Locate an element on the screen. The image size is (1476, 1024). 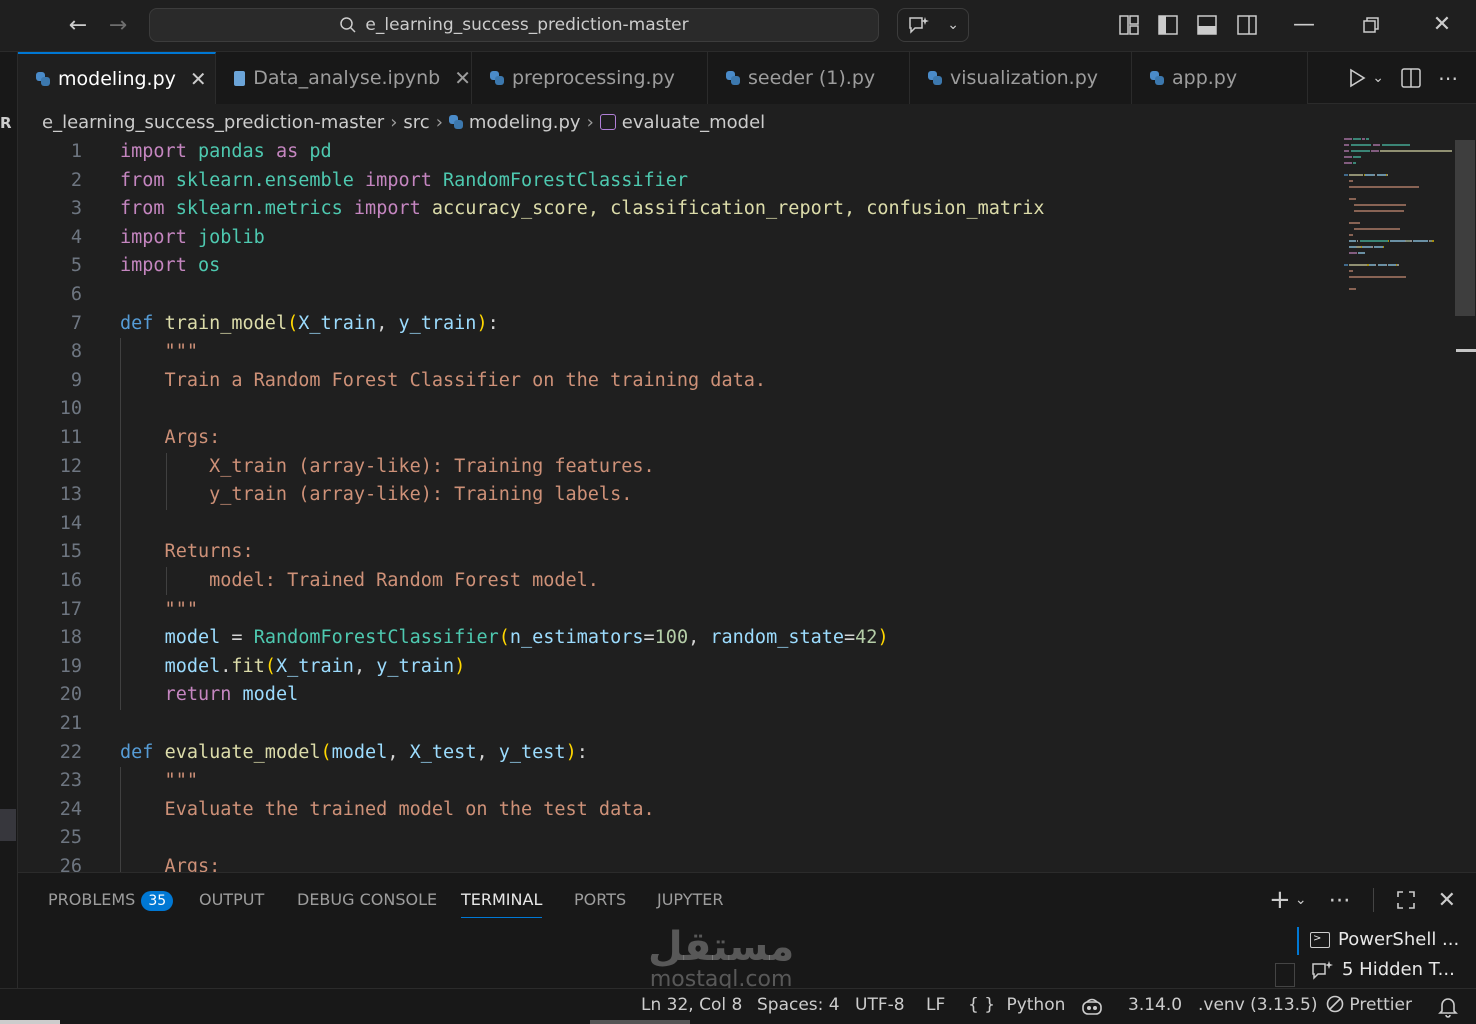
breadcrumb-folder: src is located at coordinates (416, 122).